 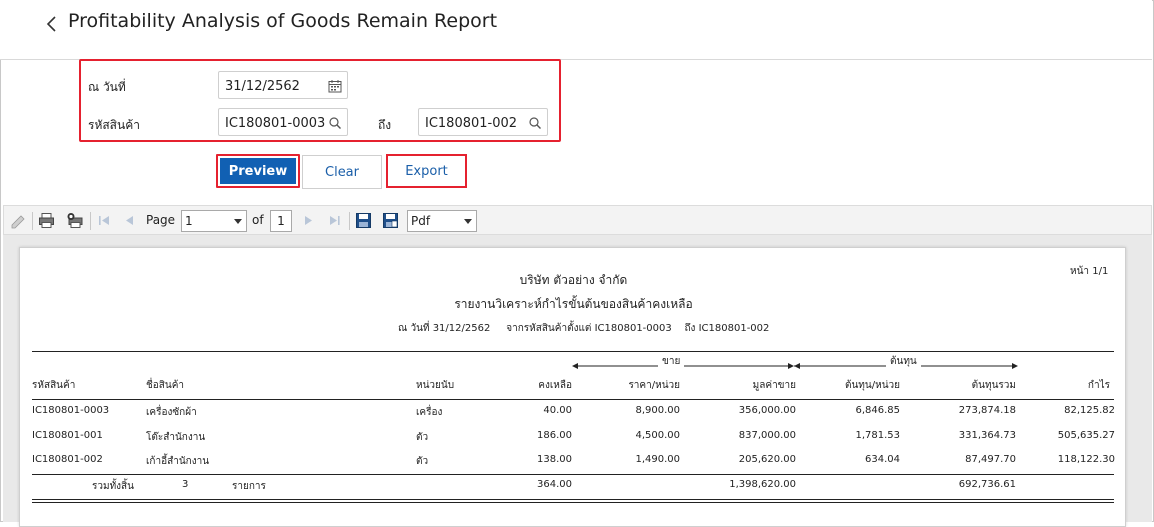 What do you see at coordinates (189, 221) in the screenshot?
I see `page-select-value: 1` at bounding box center [189, 221].